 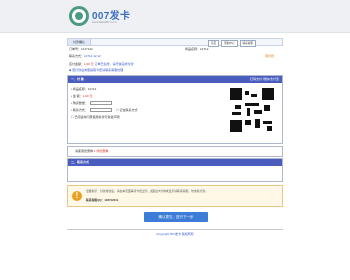 I want to click on amount-row: 应付金额：1.00 元 订单已生成，请尽快完成付款, so click(x=101, y=64).